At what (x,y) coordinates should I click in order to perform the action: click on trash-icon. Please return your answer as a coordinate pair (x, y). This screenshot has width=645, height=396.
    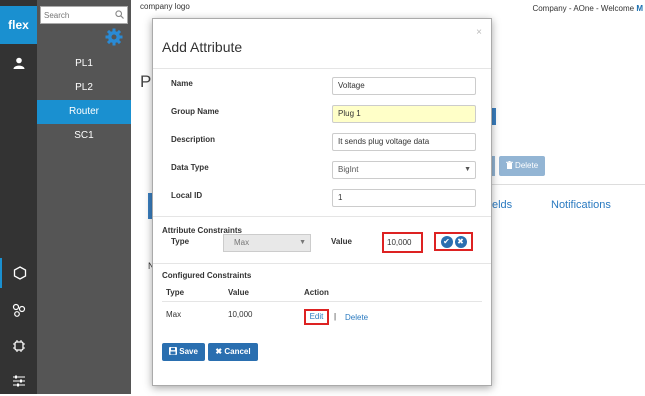
    Looking at the image, I should click on (509, 165).